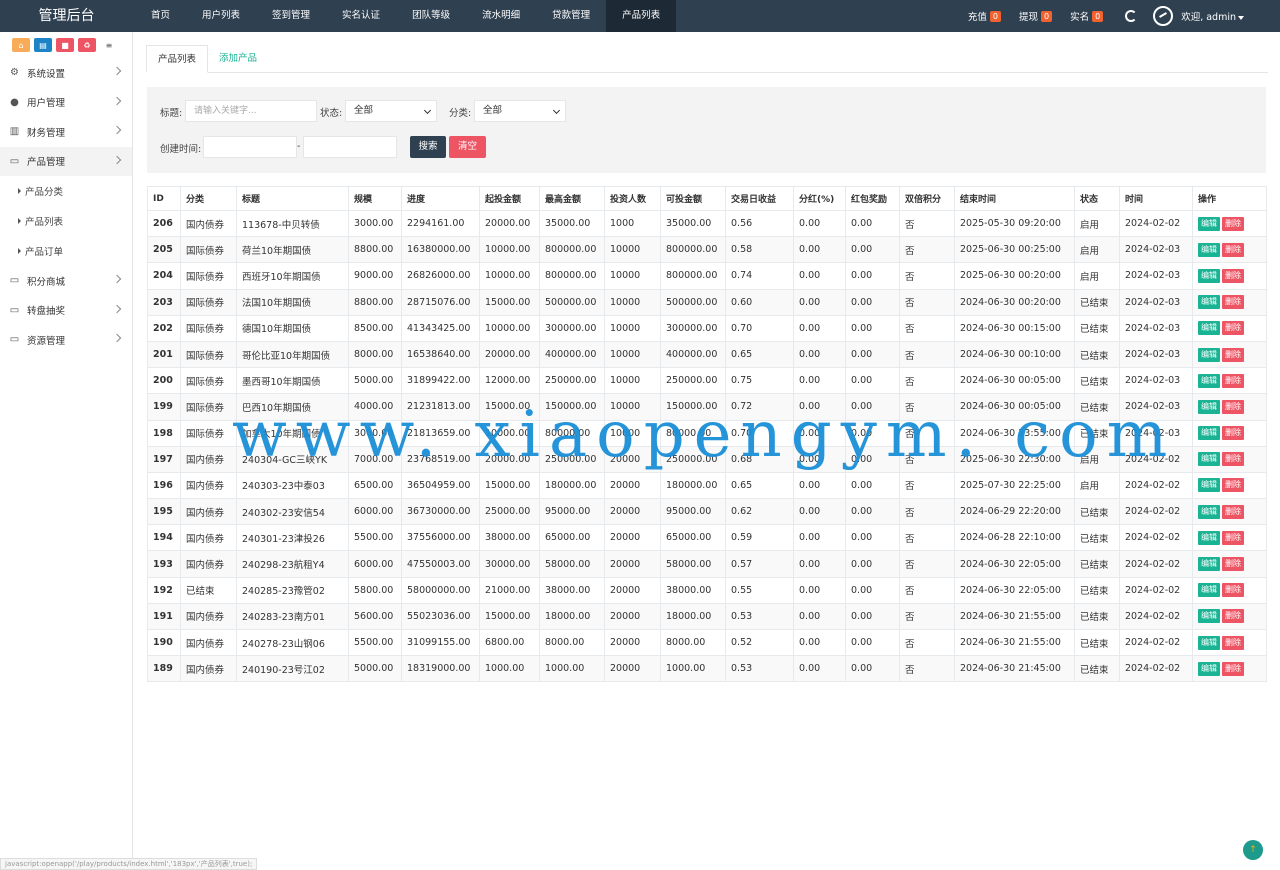 Image resolution: width=1280 pixels, height=870 pixels. I want to click on nav-link: 用户列表, so click(221, 16).